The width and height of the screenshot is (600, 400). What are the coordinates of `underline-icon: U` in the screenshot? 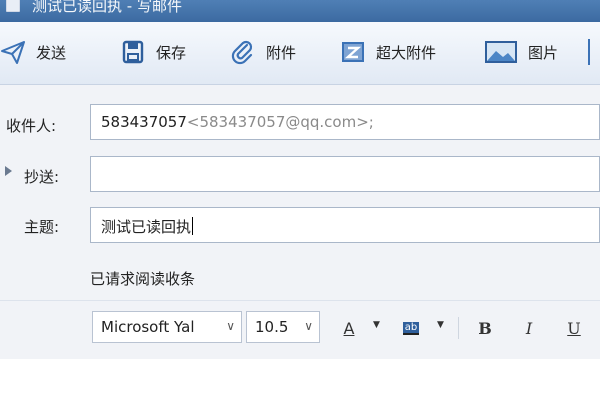 It's located at (574, 328).